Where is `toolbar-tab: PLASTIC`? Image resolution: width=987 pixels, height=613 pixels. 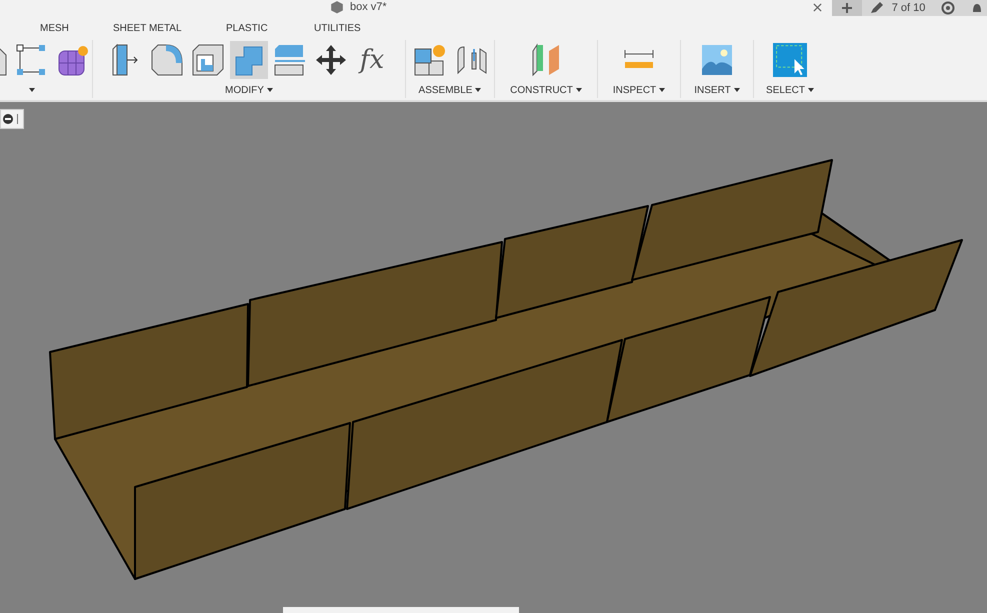 toolbar-tab: PLASTIC is located at coordinates (247, 28).